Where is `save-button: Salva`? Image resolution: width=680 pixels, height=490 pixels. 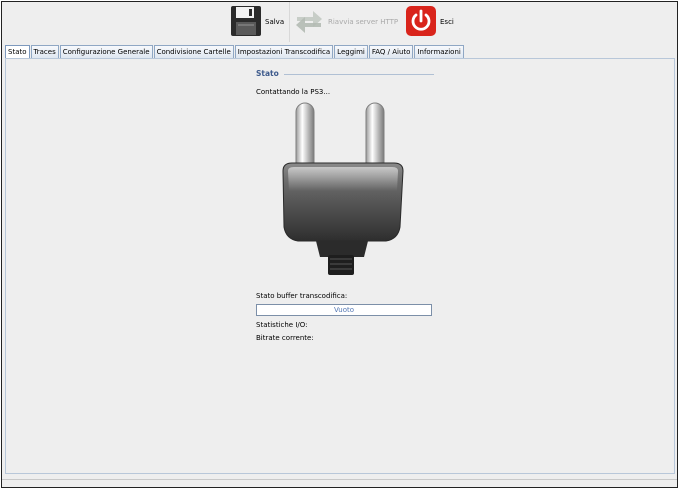
save-button: Salva is located at coordinates (257, 22).